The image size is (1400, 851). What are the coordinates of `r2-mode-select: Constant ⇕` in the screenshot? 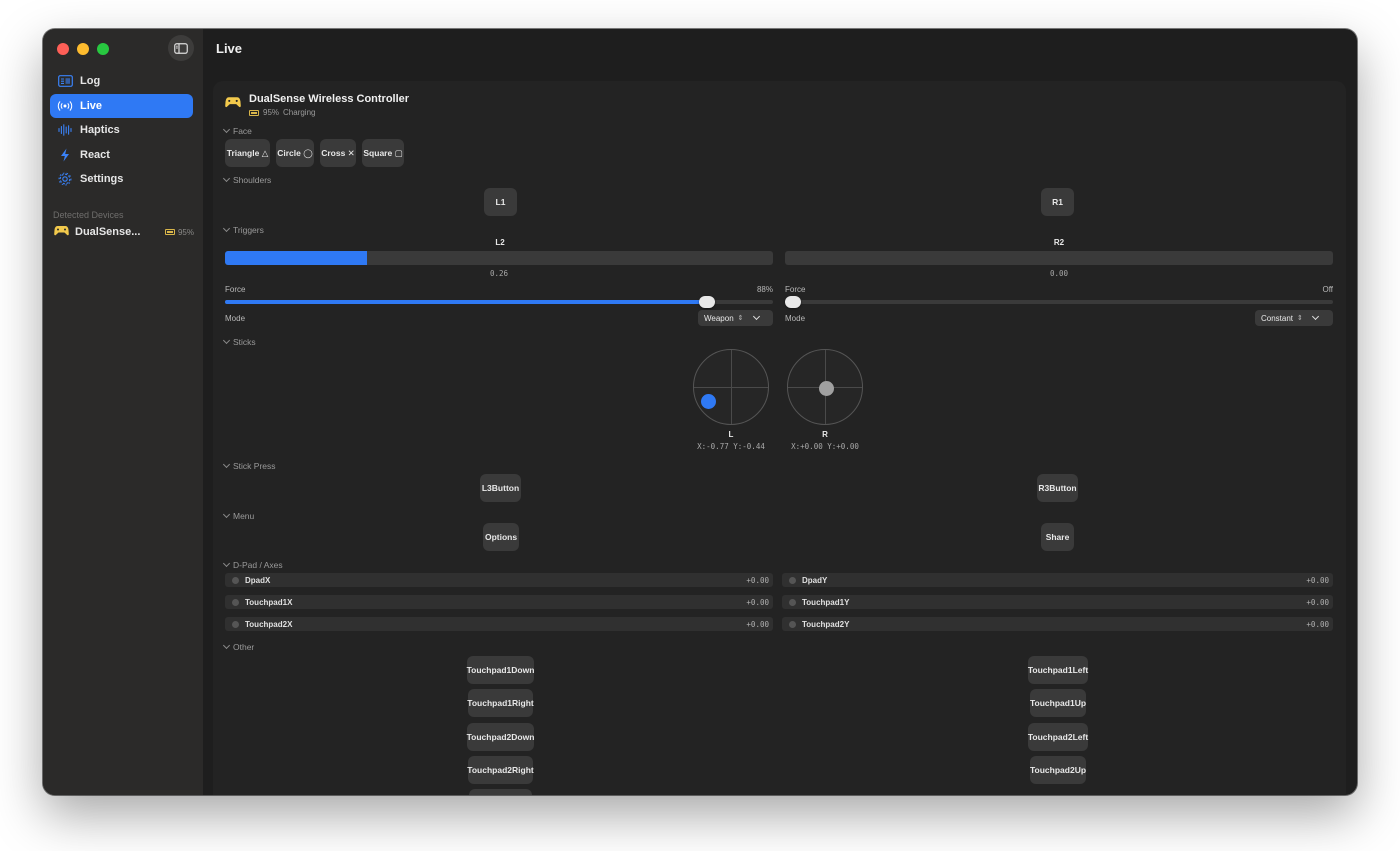 It's located at (1294, 318).